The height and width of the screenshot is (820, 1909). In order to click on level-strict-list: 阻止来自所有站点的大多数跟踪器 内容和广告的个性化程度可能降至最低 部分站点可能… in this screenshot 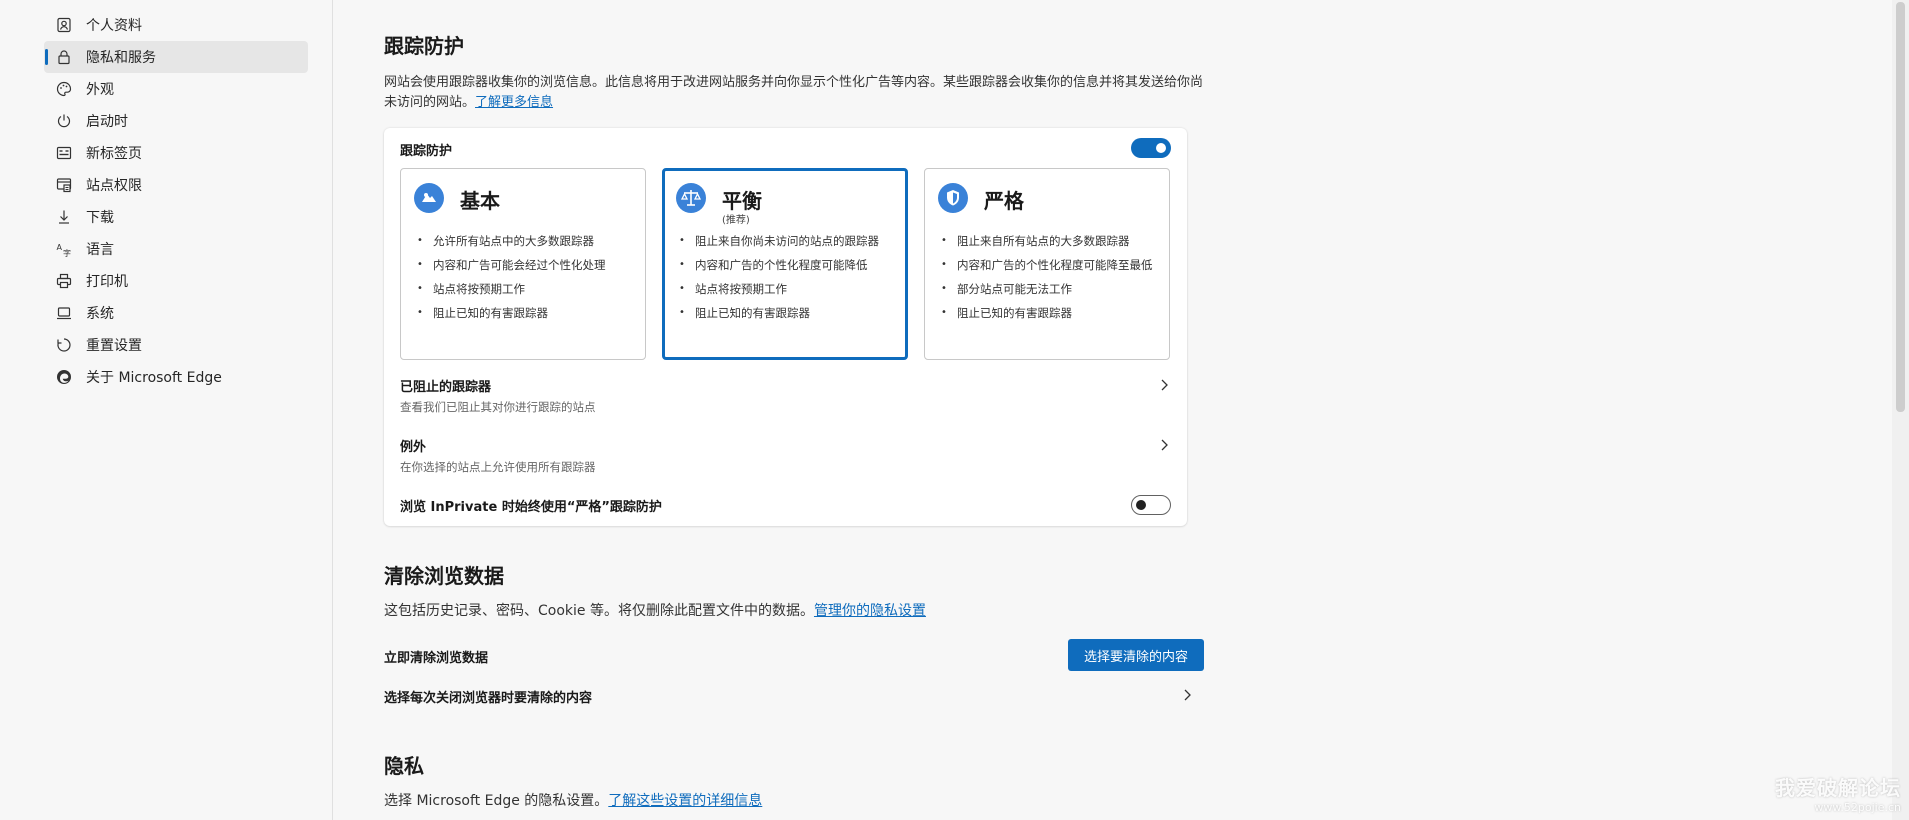, I will do `click(1050, 281)`.